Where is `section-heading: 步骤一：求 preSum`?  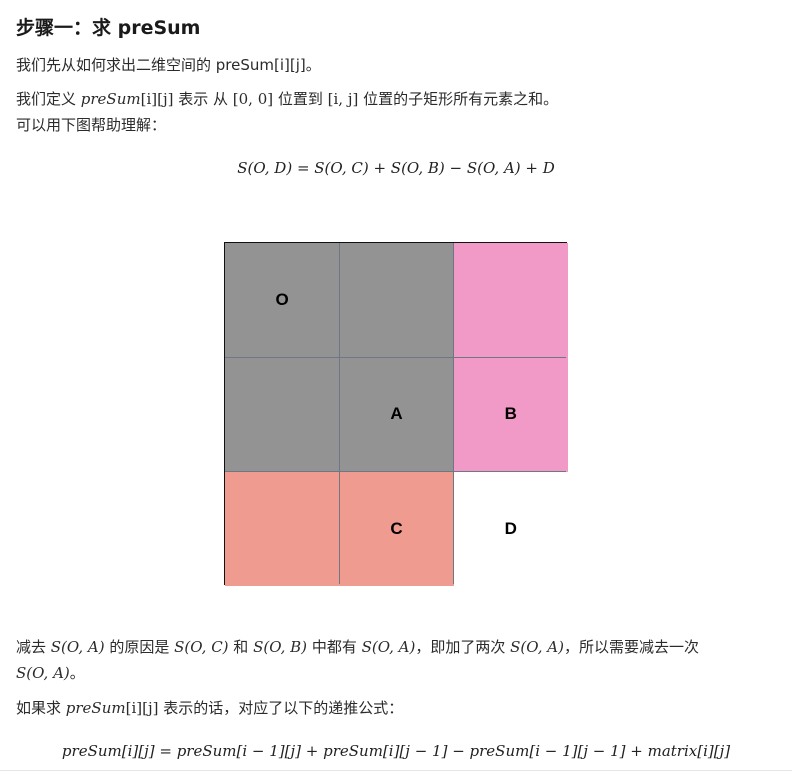 section-heading: 步骤一：求 preSum is located at coordinates (108, 28).